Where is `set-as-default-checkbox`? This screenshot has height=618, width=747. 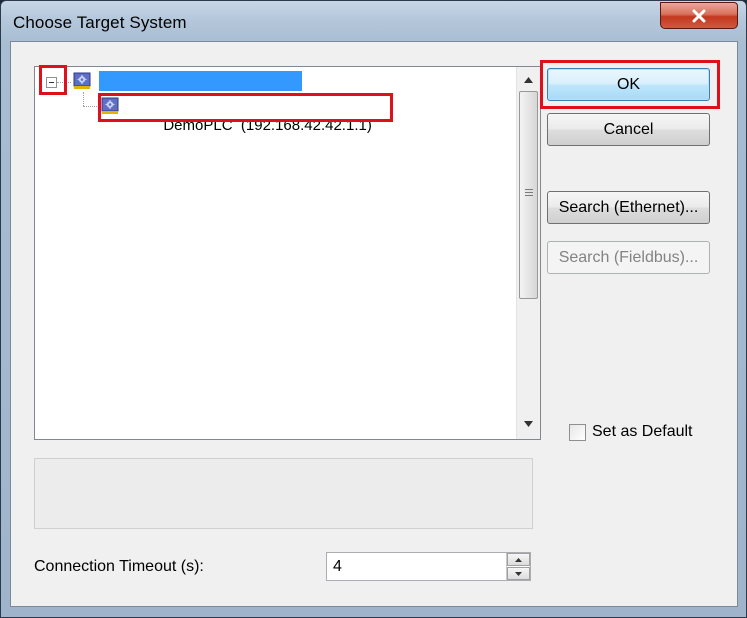 set-as-default-checkbox is located at coordinates (577, 432).